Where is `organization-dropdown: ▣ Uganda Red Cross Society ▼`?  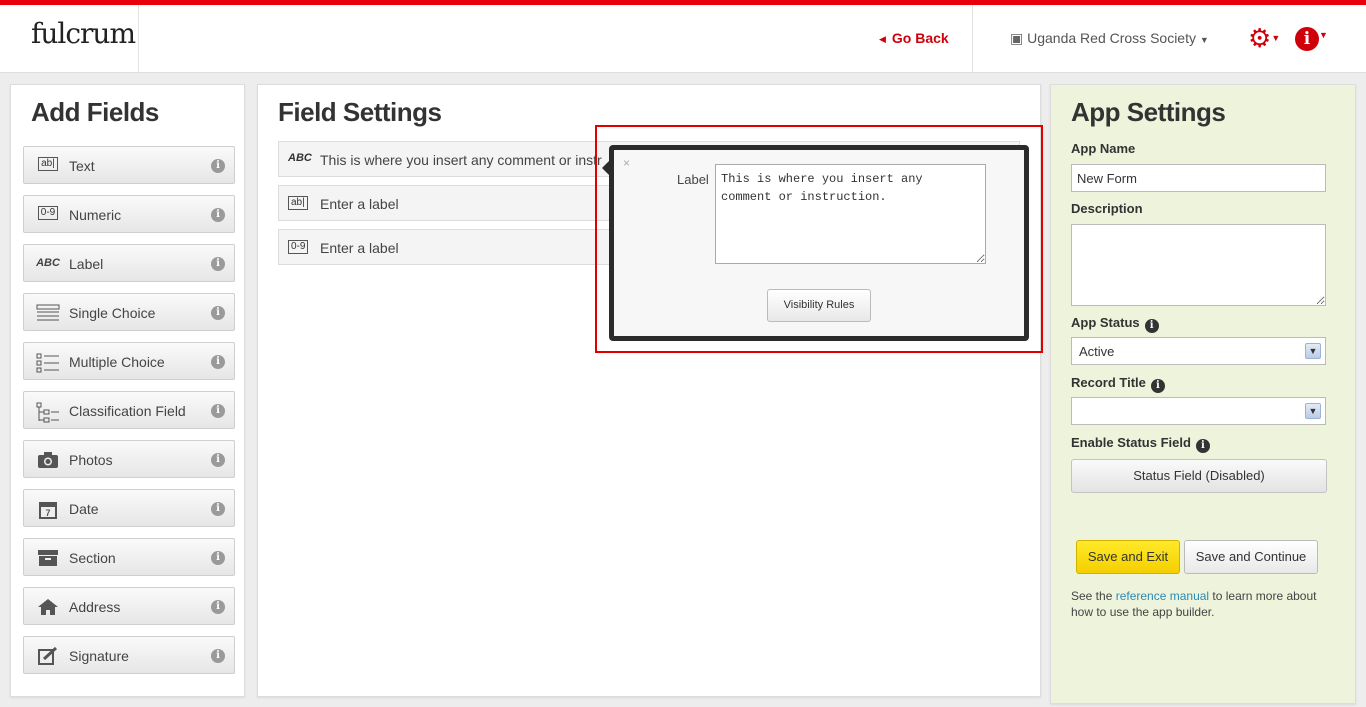
organization-dropdown: ▣ Uganda Red Cross Society ▼ is located at coordinates (1109, 38).